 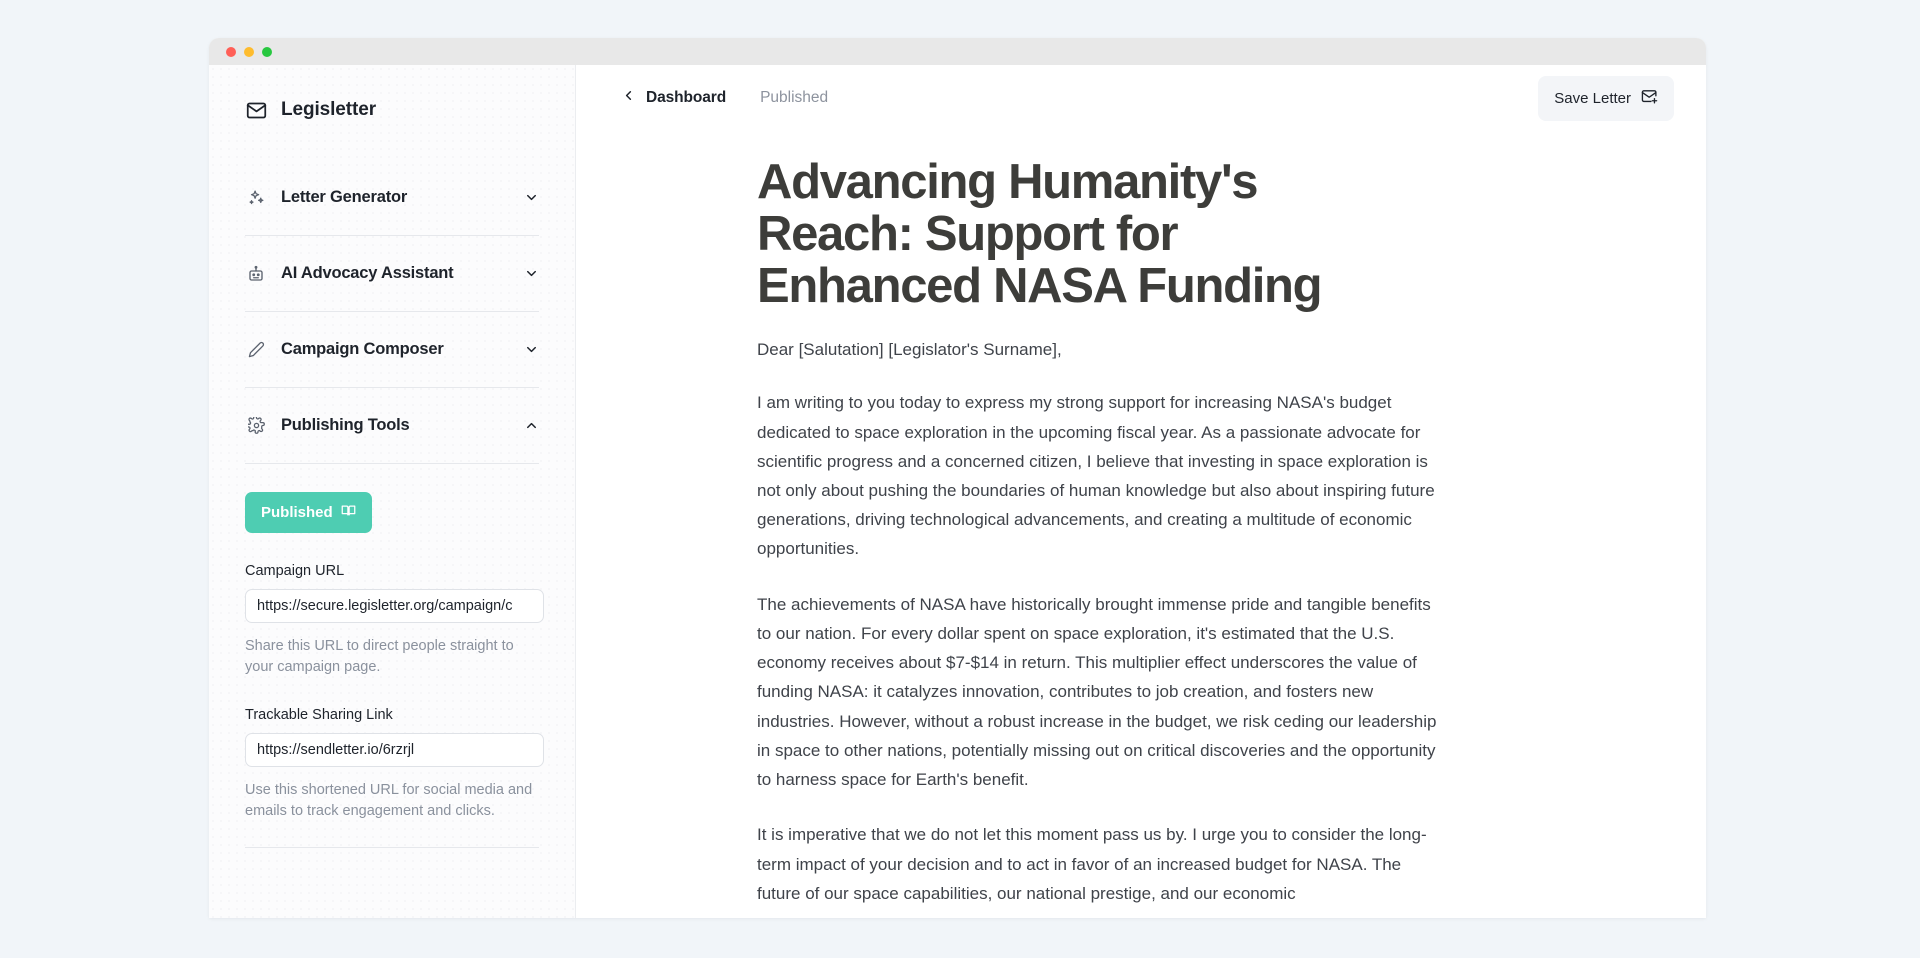 I want to click on brand: Legisletter, so click(x=392, y=93).